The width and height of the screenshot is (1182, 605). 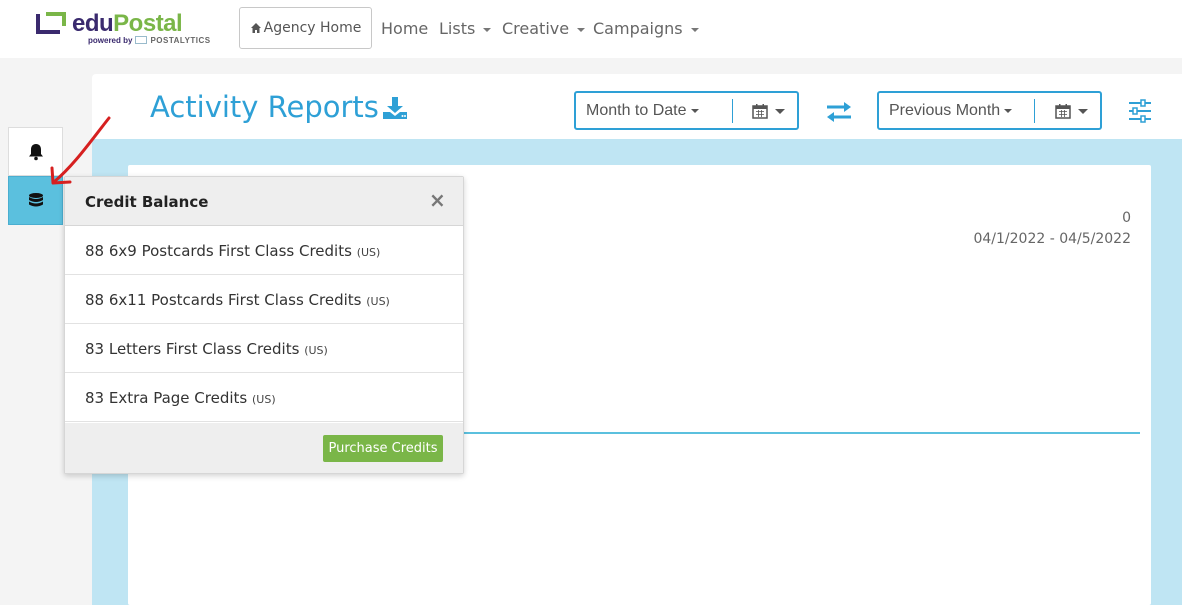 What do you see at coordinates (141, 40) in the screenshot?
I see `envelope-icon` at bounding box center [141, 40].